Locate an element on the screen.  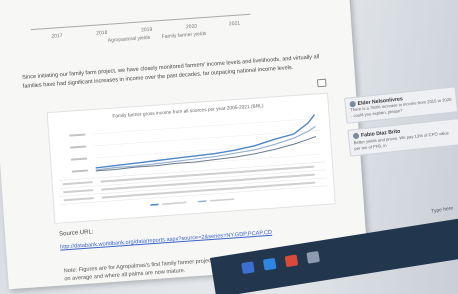
y-axis-ticks is located at coordinates (78, 153).